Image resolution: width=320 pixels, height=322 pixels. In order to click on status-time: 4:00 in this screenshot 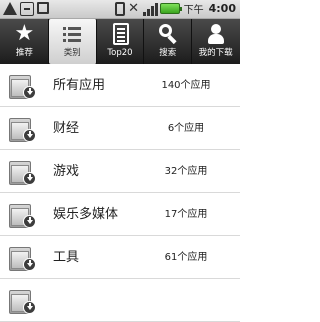, I will do `click(222, 8)`.